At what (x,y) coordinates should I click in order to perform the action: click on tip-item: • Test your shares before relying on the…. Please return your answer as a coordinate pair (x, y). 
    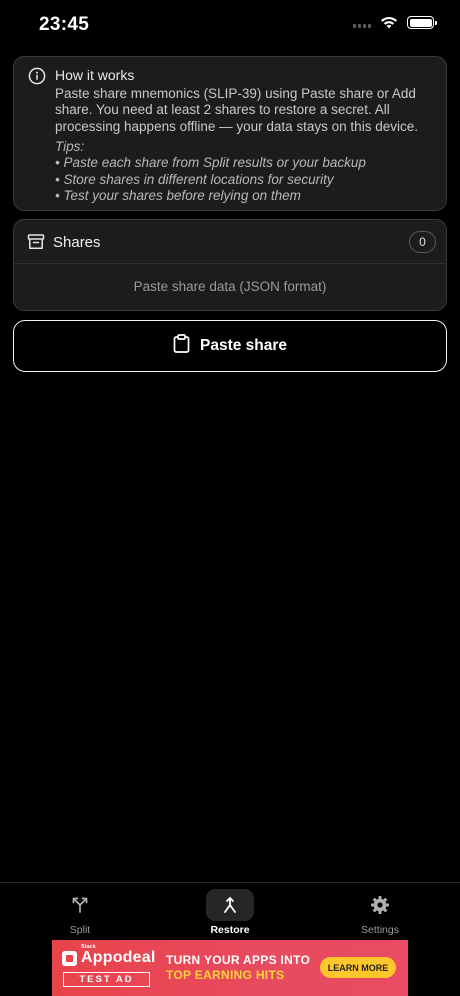
    Looking at the image, I should click on (178, 195).